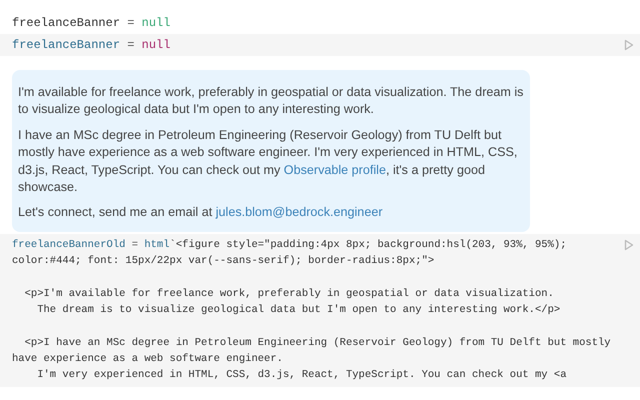 The width and height of the screenshot is (640, 400). Describe the element at coordinates (335, 169) in the screenshot. I see `link: Observable profile` at that location.